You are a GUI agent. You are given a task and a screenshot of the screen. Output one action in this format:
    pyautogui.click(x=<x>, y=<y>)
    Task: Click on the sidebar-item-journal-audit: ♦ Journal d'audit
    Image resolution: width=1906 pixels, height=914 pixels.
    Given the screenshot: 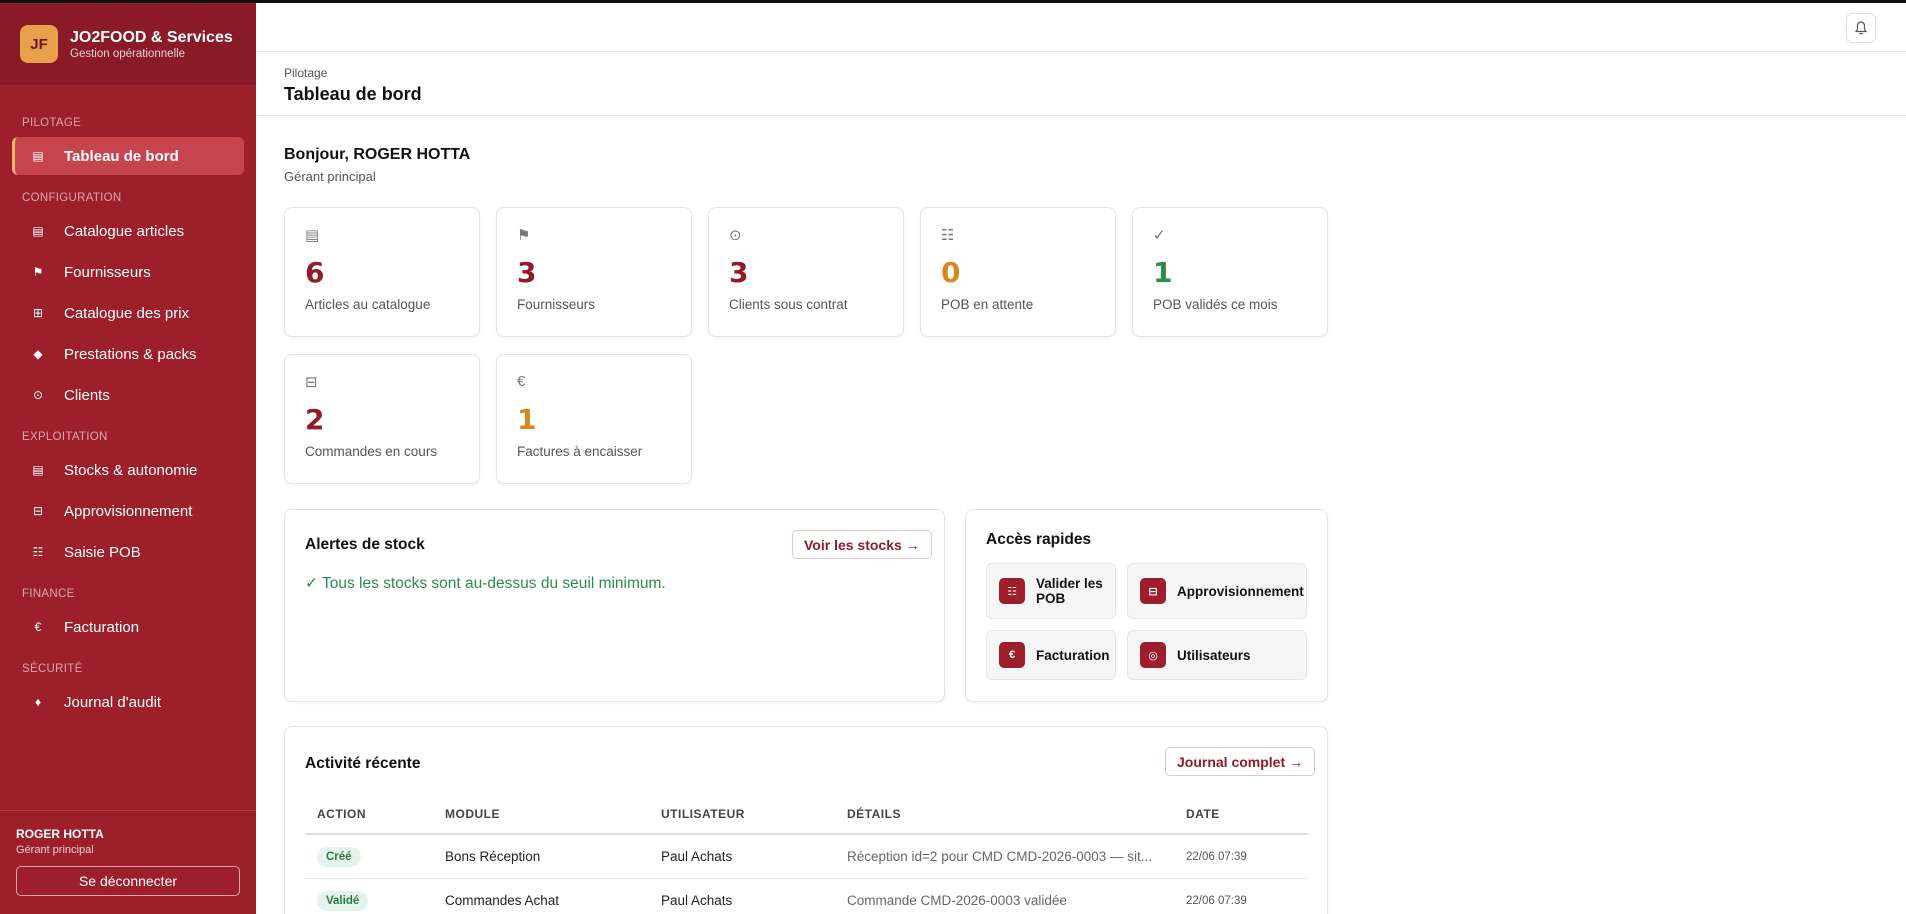 What is the action you would take?
    pyautogui.click(x=128, y=702)
    